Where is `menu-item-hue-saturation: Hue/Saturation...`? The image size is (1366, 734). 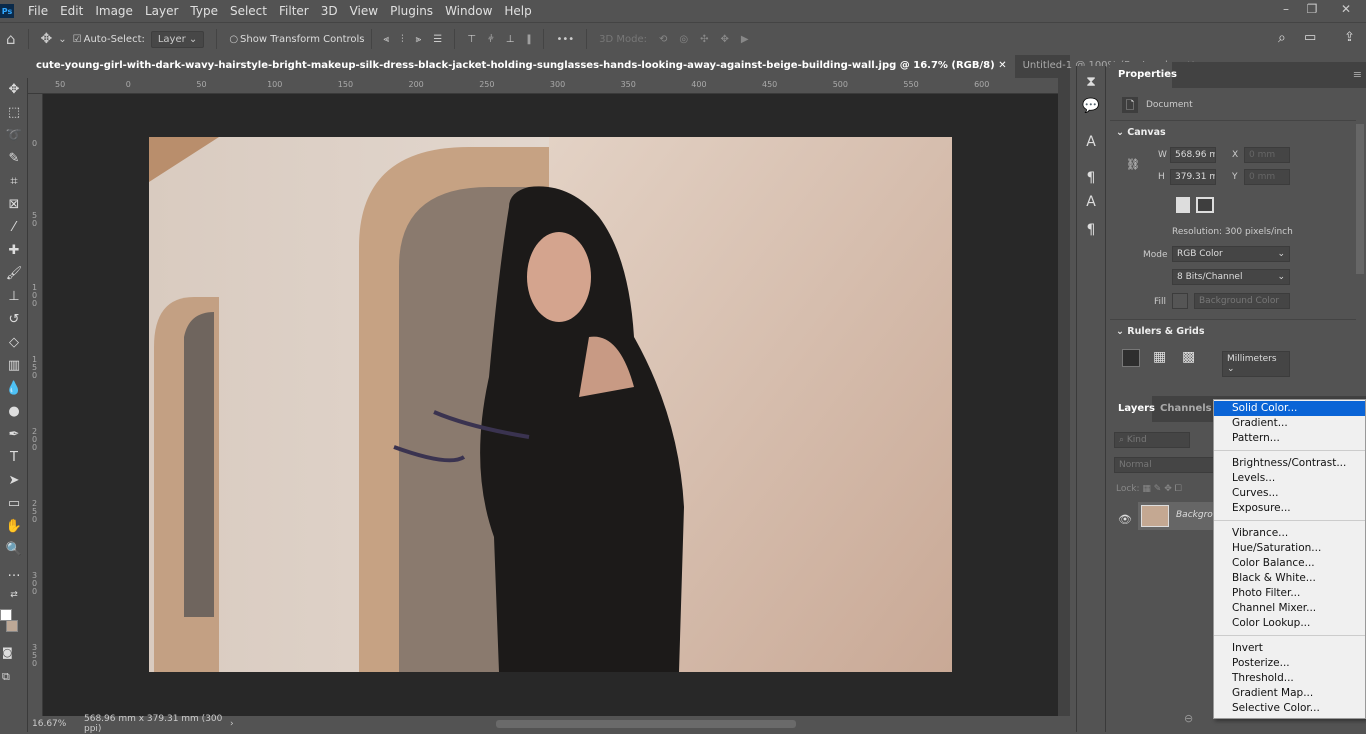 menu-item-hue-saturation: Hue/Saturation... is located at coordinates (1289, 548).